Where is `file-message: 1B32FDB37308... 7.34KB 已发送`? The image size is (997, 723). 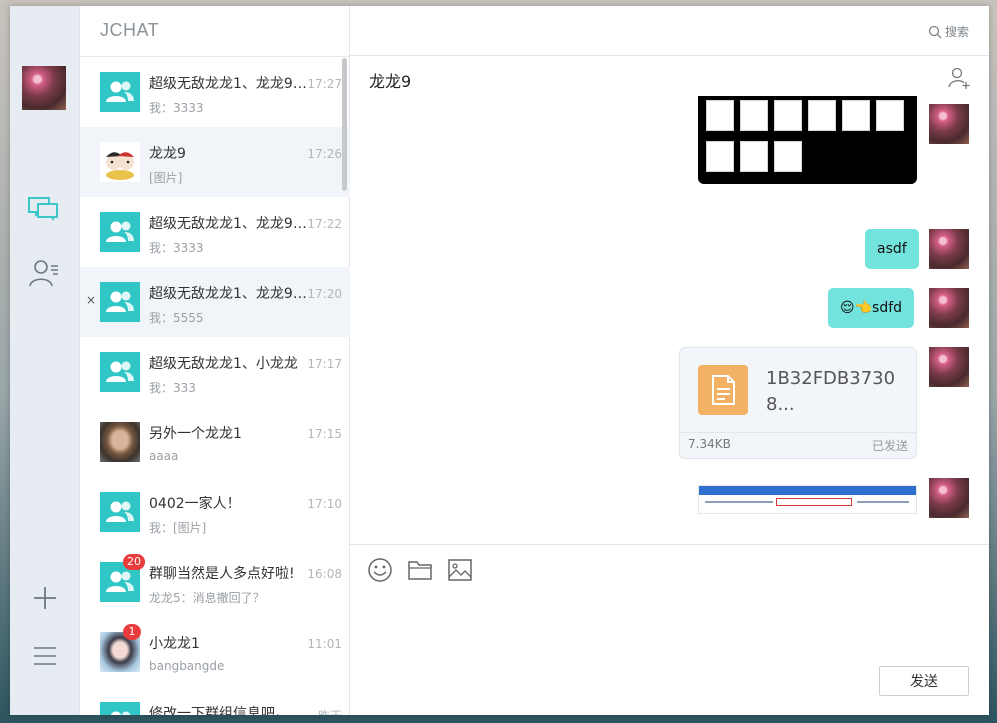
file-message: 1B32FDB37308... 7.34KB 已发送 is located at coordinates (798, 403).